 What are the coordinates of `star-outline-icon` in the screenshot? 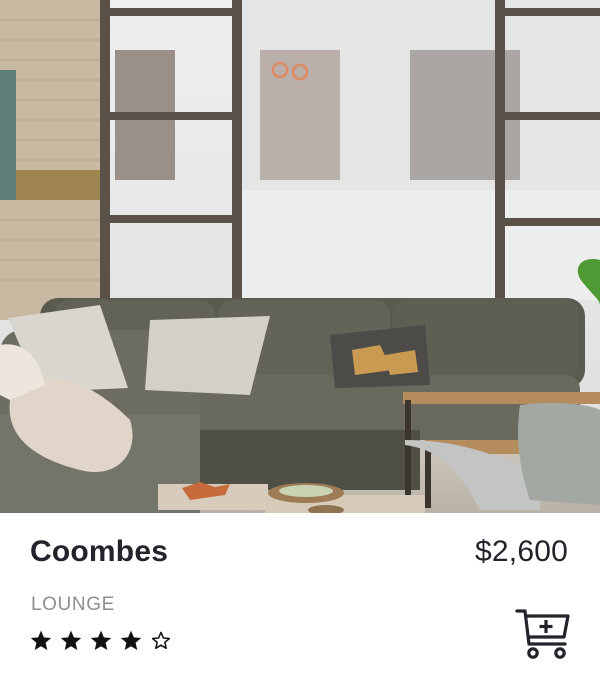 It's located at (161, 640).